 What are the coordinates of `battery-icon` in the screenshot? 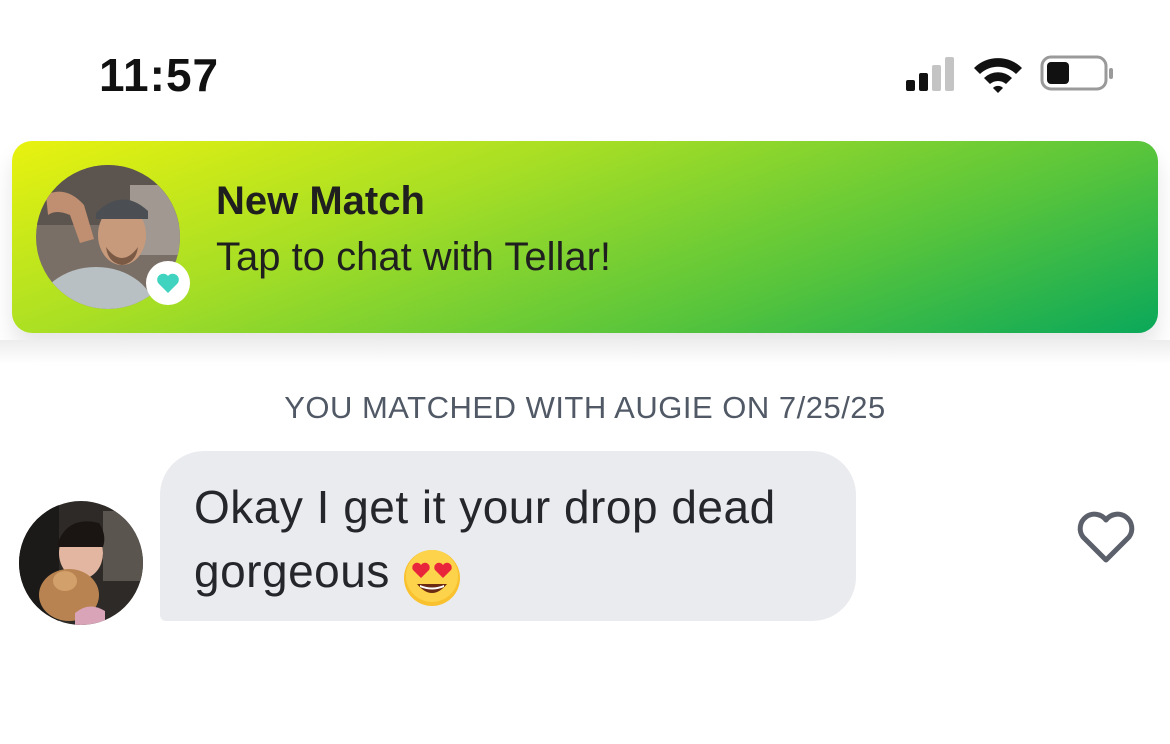 It's located at (1076, 73).